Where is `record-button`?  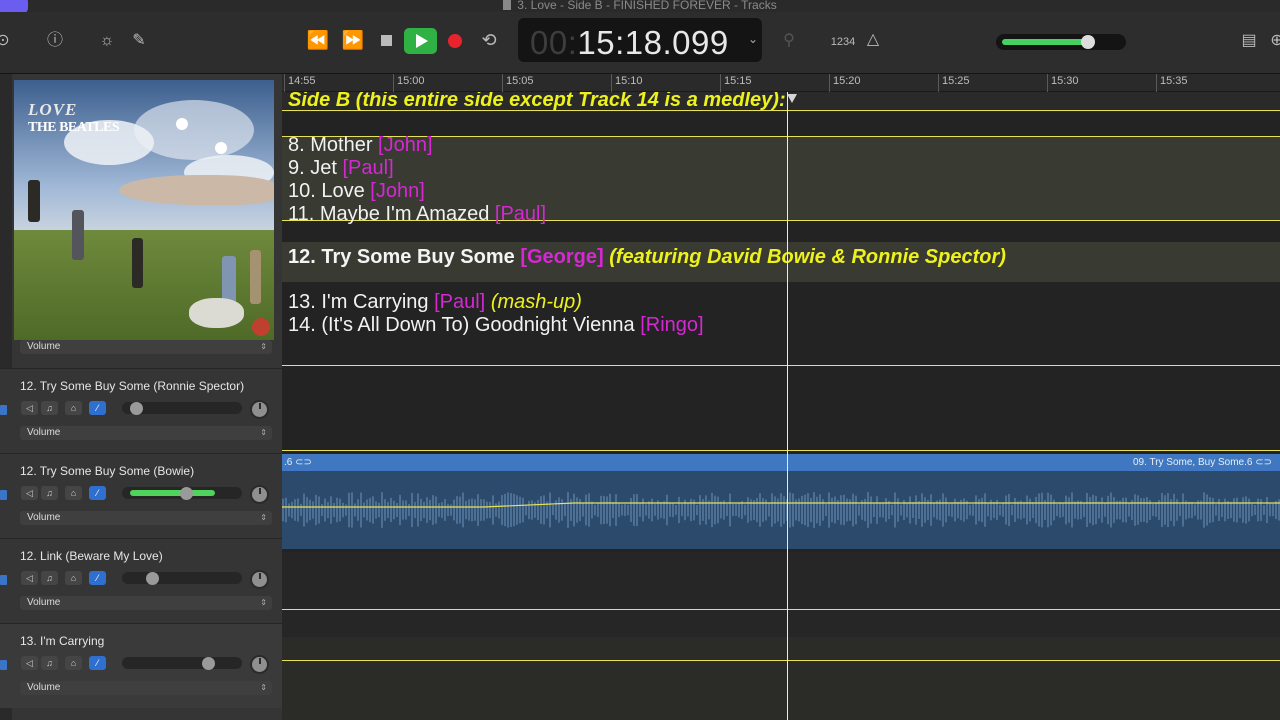
record-button is located at coordinates (455, 41).